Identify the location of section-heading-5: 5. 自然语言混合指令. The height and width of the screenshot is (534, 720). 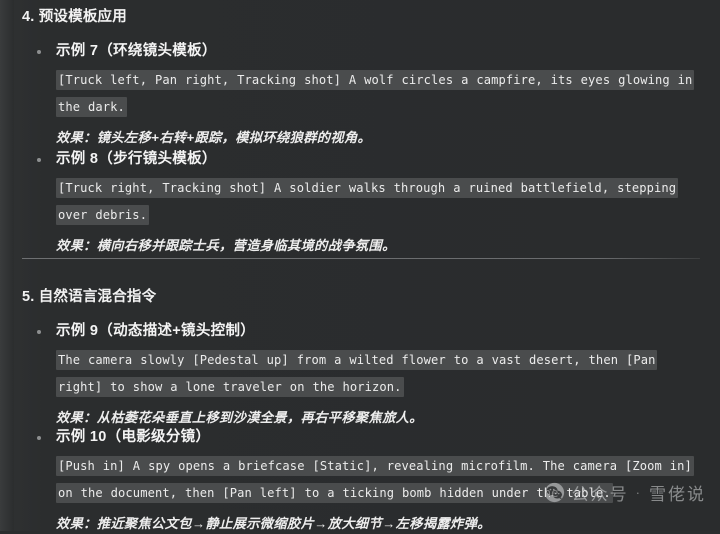
(89, 297).